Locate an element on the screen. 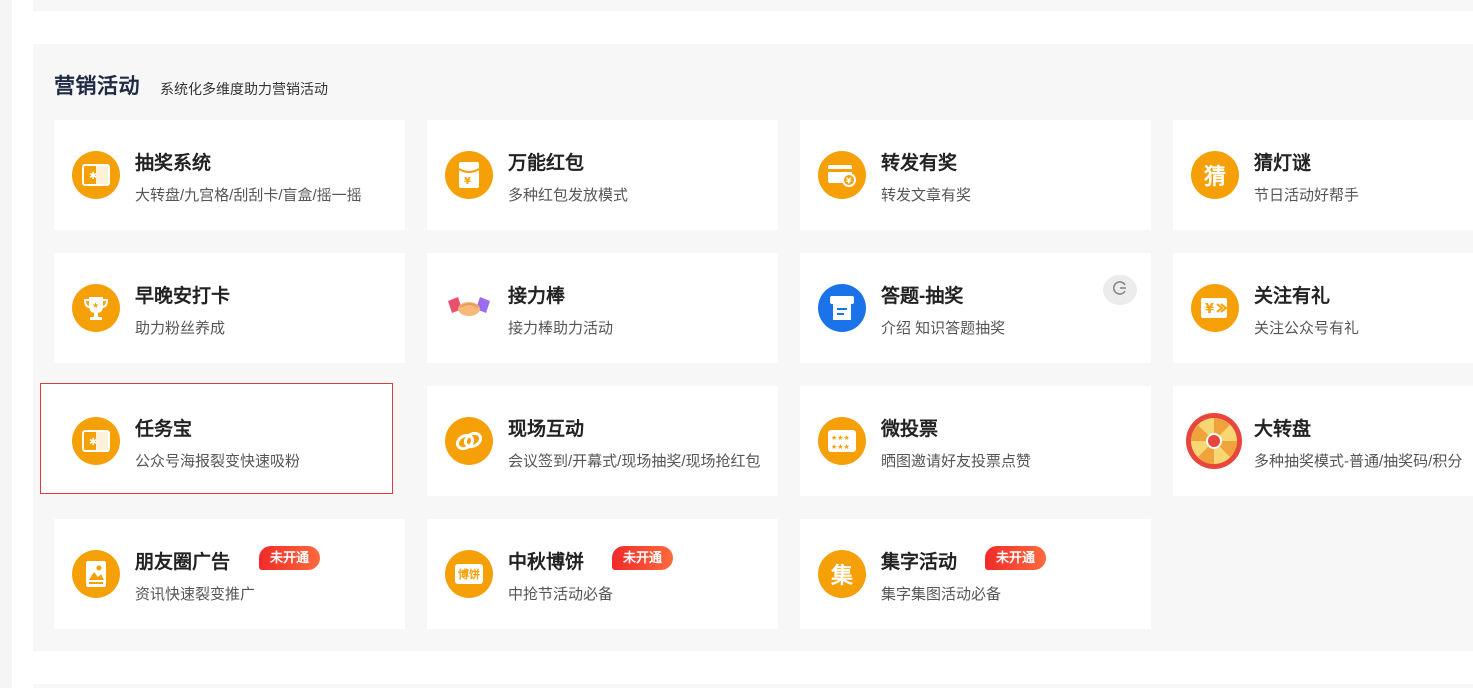  share-card-icon: ¥ is located at coordinates (842, 175).